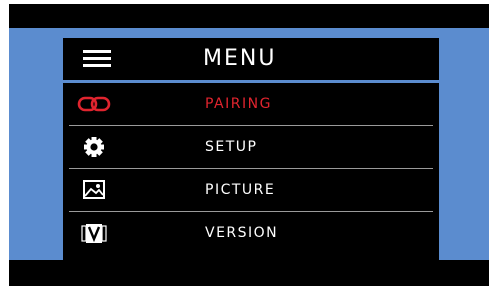 This screenshot has height=291, width=499. Describe the element at coordinates (97, 59) in the screenshot. I see `hamburger-menu-icon` at that location.